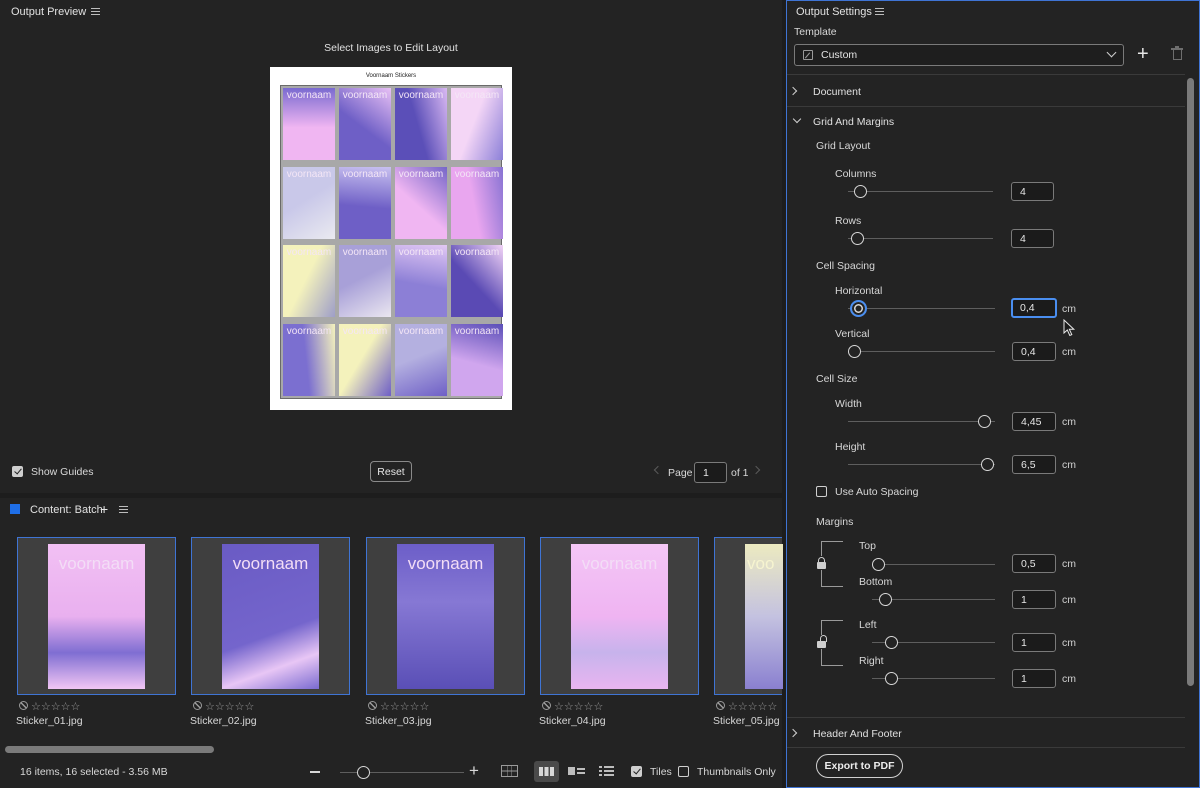  Describe the element at coordinates (109, 749) in the screenshot. I see `content-scrollbar` at that location.